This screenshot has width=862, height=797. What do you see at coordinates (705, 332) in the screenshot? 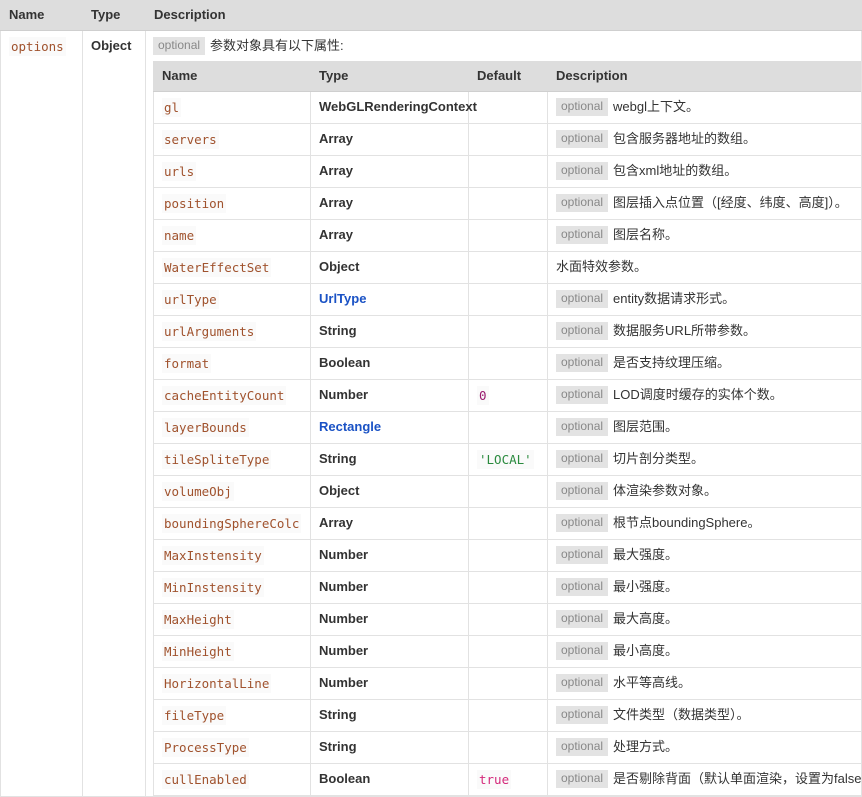
I see `property-description-cell: optional数据服务URL所带参数。` at bounding box center [705, 332].